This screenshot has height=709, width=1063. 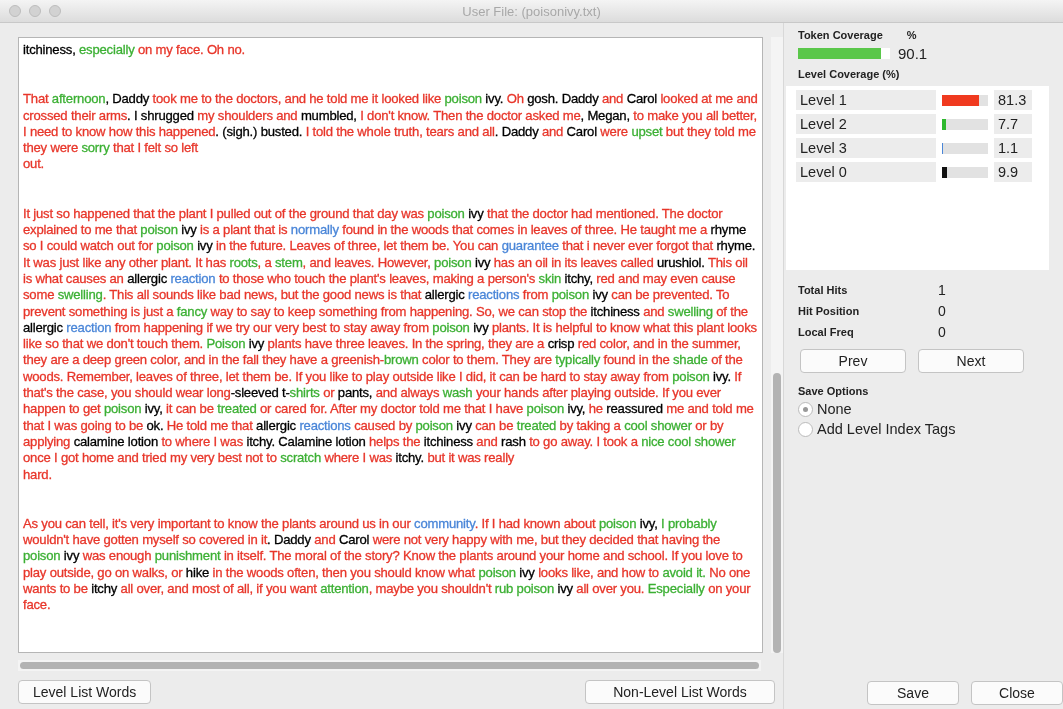 I want to click on nav-button: Prev, so click(x=853, y=361).